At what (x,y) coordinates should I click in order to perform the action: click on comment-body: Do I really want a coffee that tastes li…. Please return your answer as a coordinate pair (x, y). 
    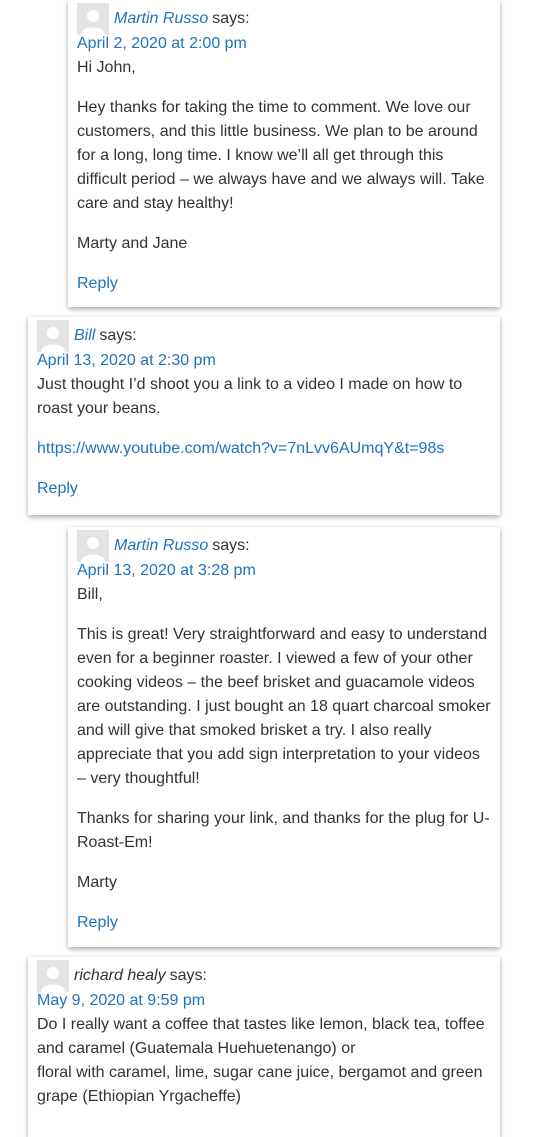
    Looking at the image, I should click on (264, 1061).